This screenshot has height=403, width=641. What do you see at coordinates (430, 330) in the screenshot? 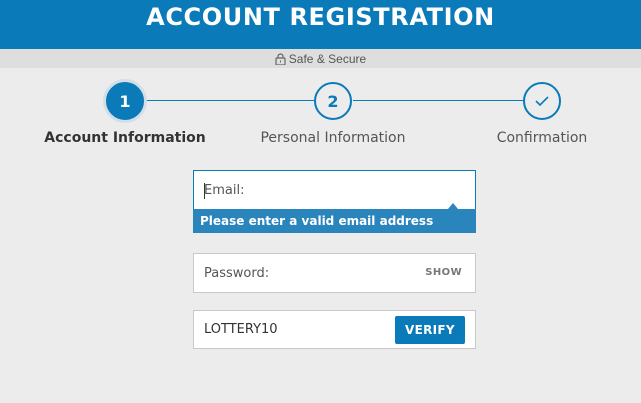
I see `verify-button: VERIFY` at bounding box center [430, 330].